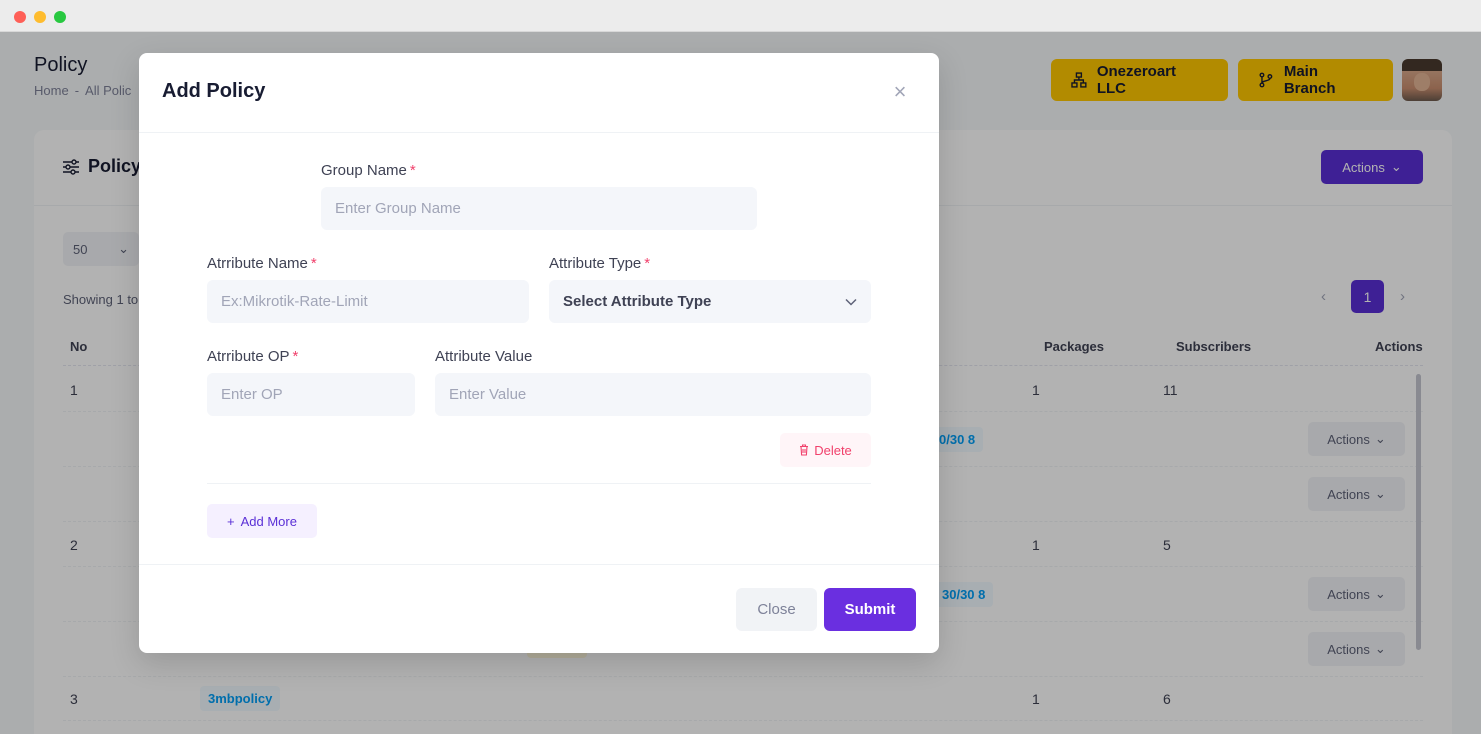 The image size is (1481, 734). Describe the element at coordinates (637, 301) in the screenshot. I see `attribute-type-value: Select Attribute Type` at that location.